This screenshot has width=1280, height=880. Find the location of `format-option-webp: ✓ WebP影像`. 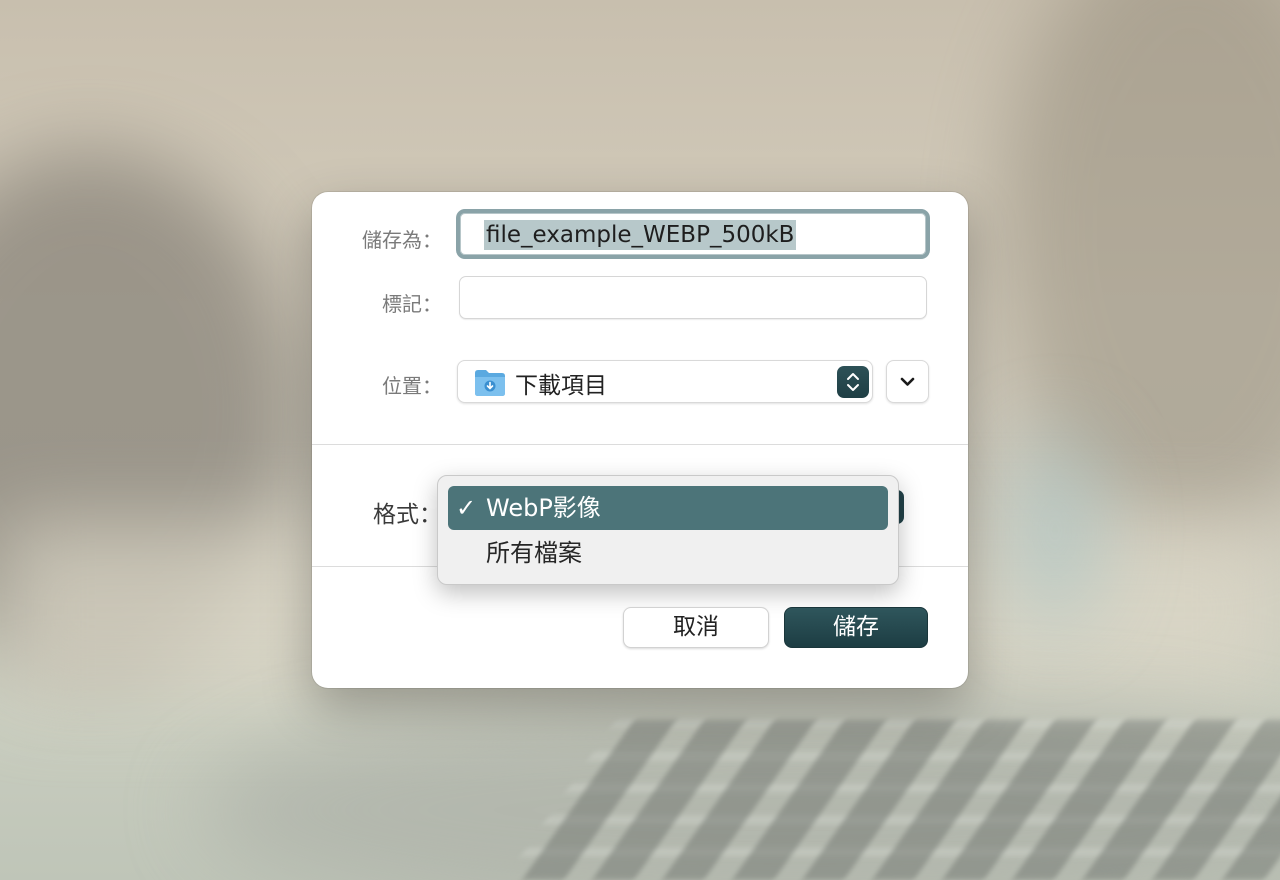

format-option-webp: ✓ WebP影像 is located at coordinates (668, 508).